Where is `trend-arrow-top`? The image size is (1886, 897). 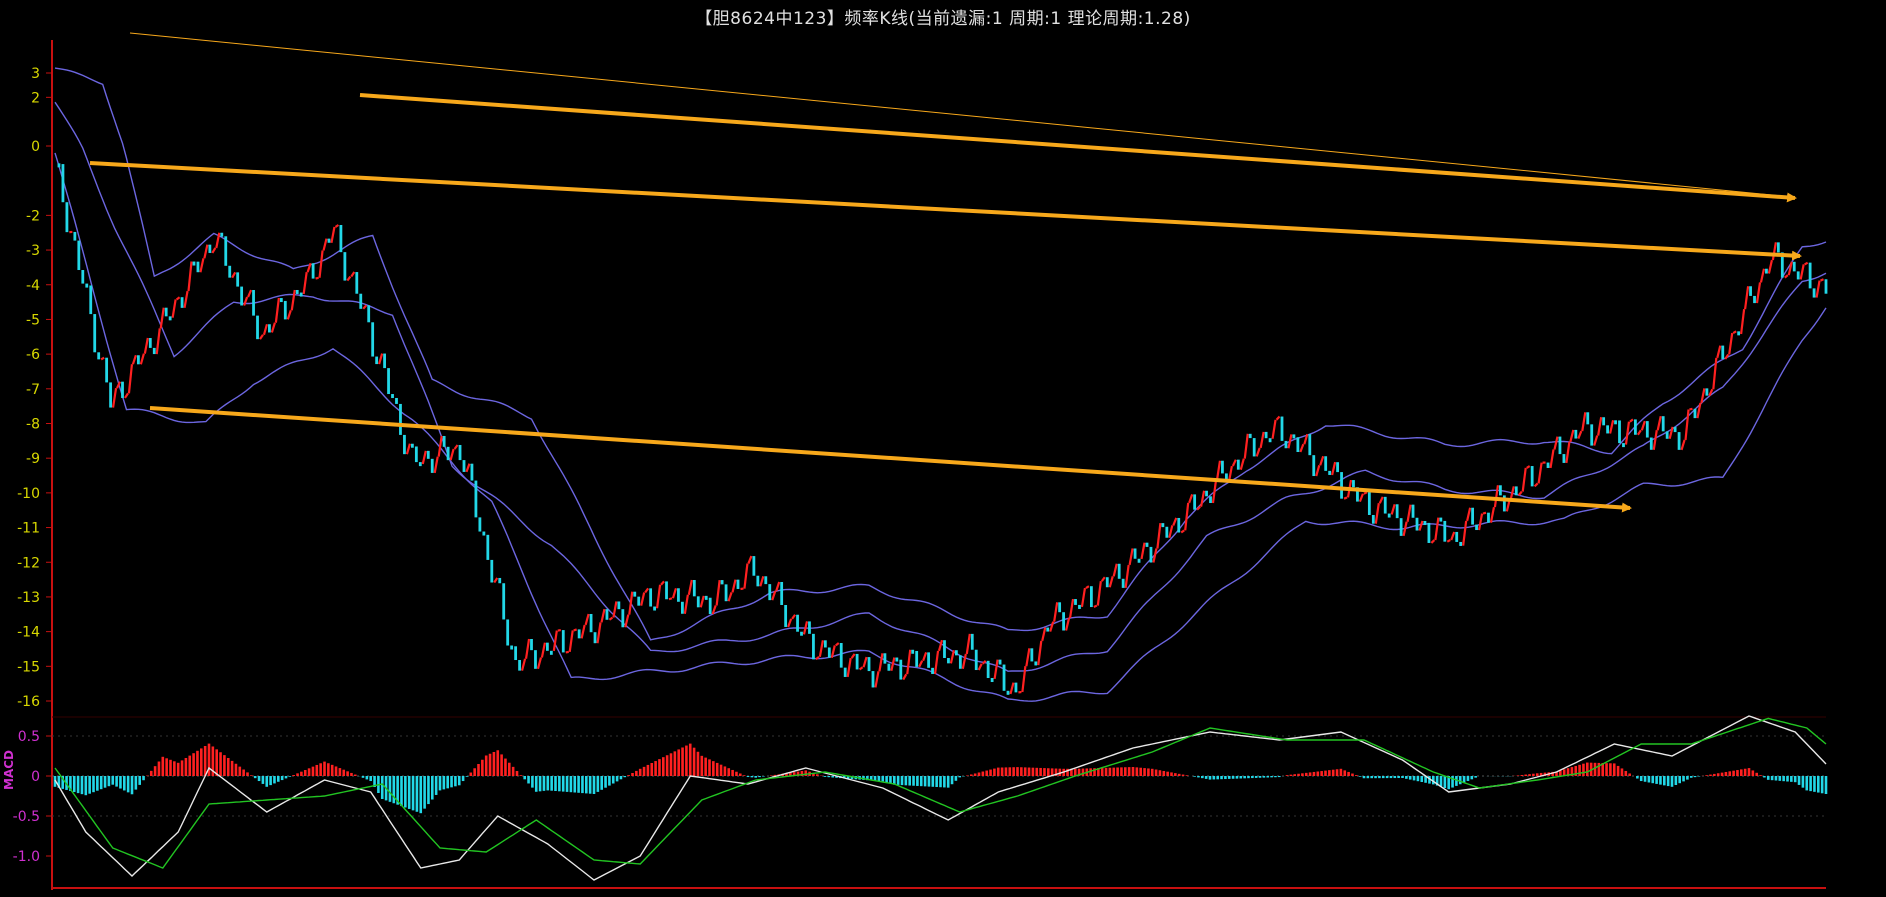 trend-arrow-top is located at coordinates (1078, 148).